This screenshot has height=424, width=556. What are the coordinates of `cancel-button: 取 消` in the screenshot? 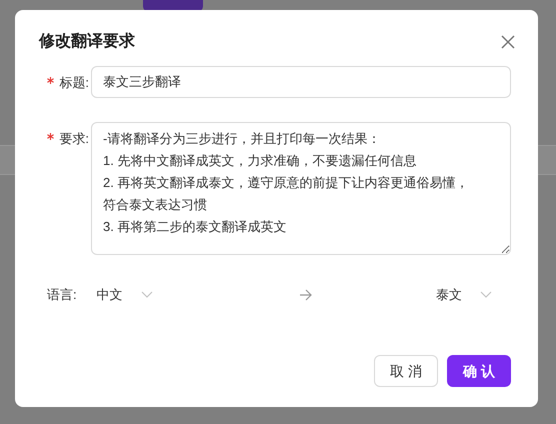 It's located at (406, 371).